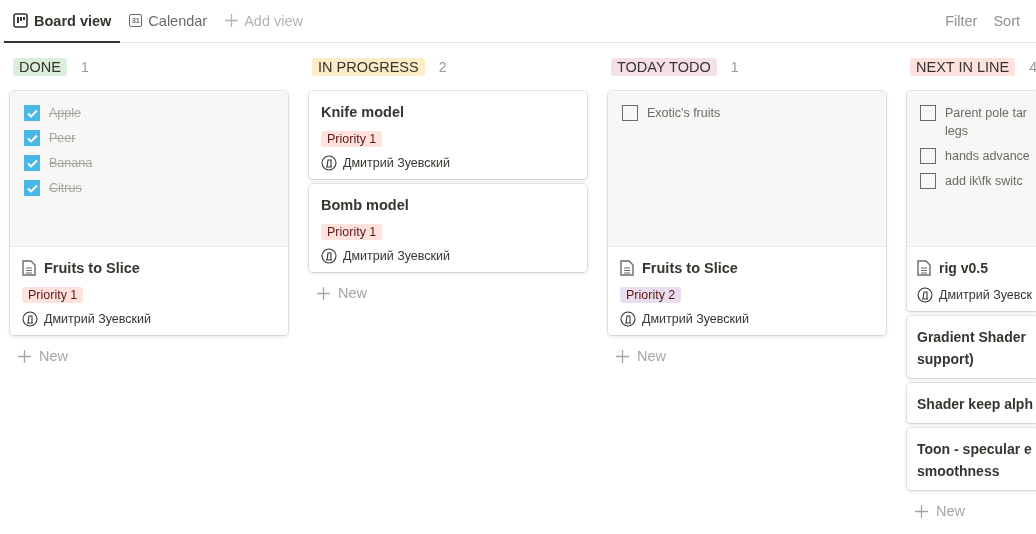 The width and height of the screenshot is (1036, 534). I want to click on board-card: Bomb model Priority 1 Дмитрий Зуевский, so click(448, 228).